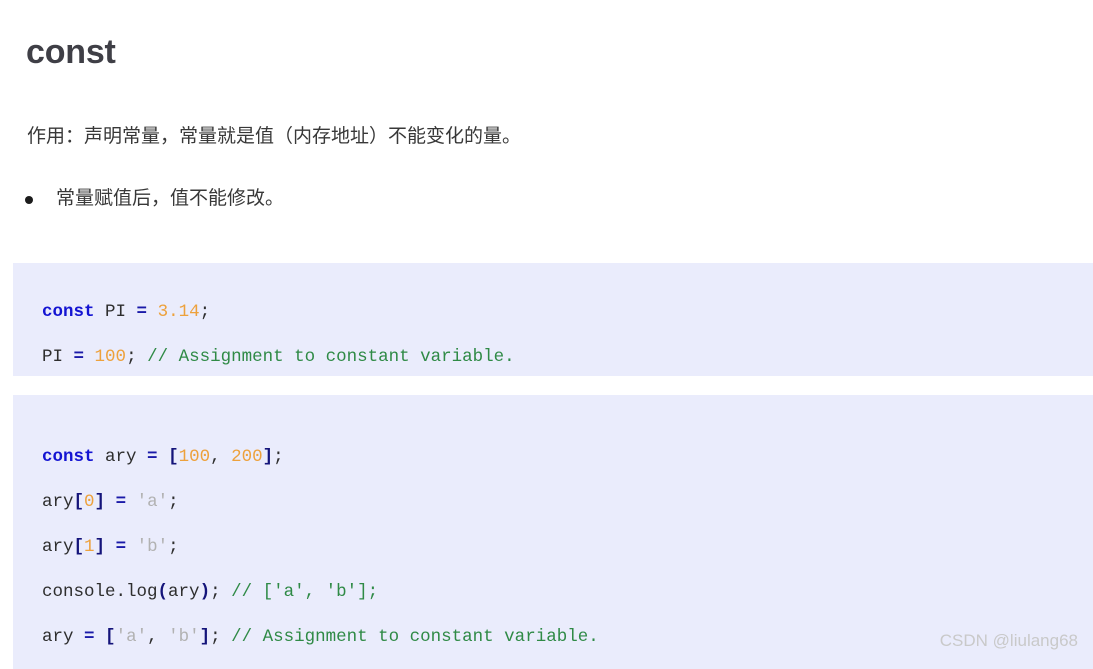 The image size is (1093, 669). I want to click on list-item-label: 常量赋值后，值不能修改。, so click(170, 198).